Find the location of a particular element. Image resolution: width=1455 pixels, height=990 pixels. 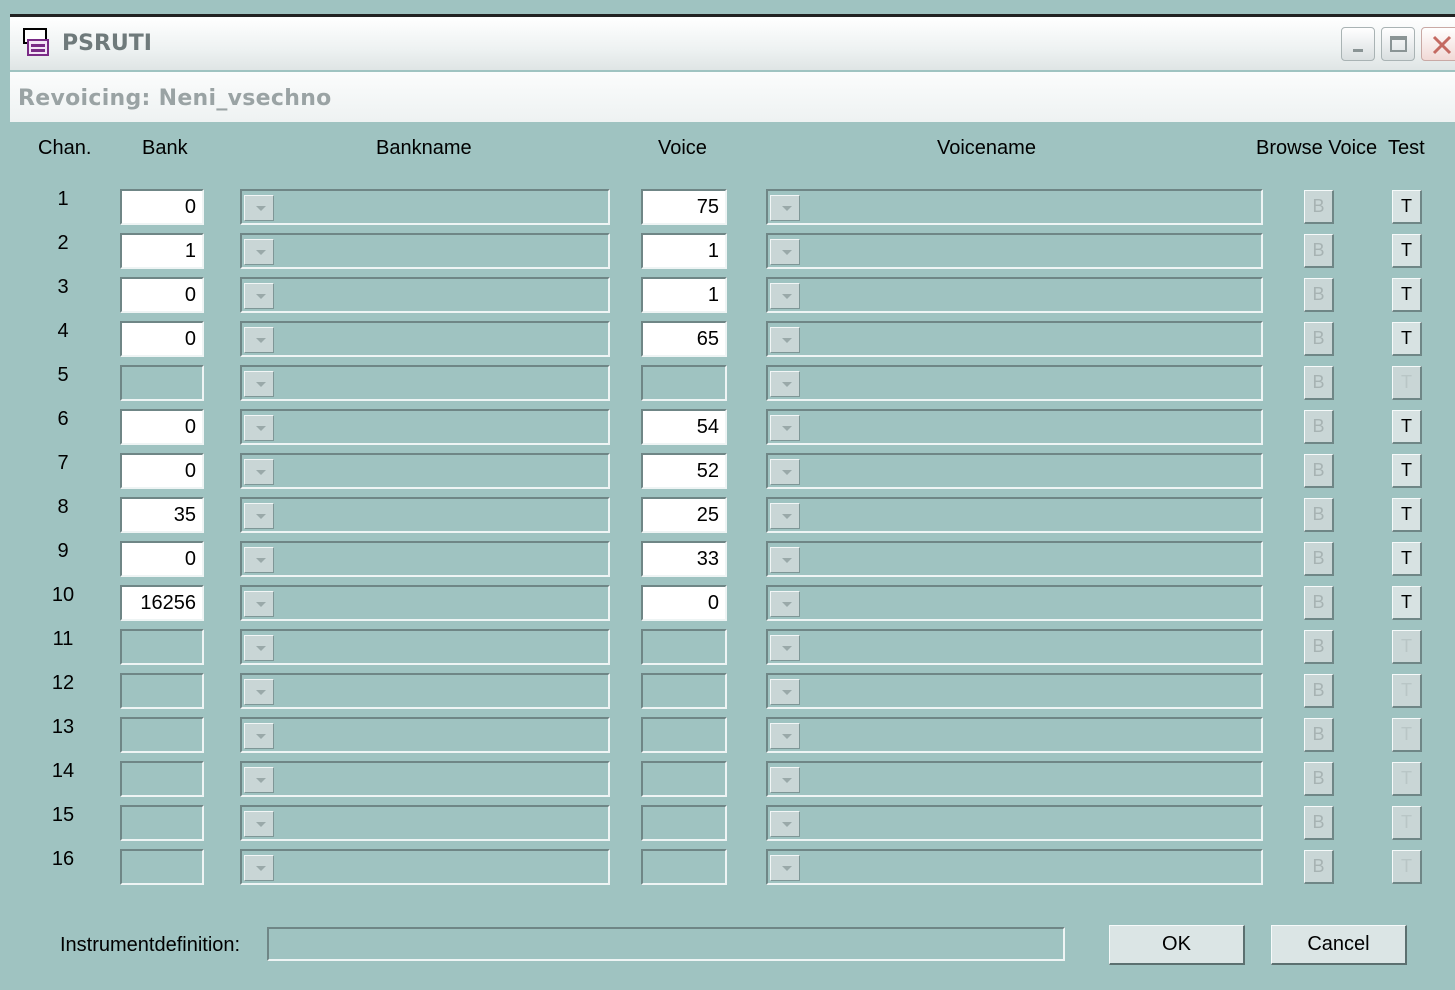

voice-field: 0 is located at coordinates (684, 603).